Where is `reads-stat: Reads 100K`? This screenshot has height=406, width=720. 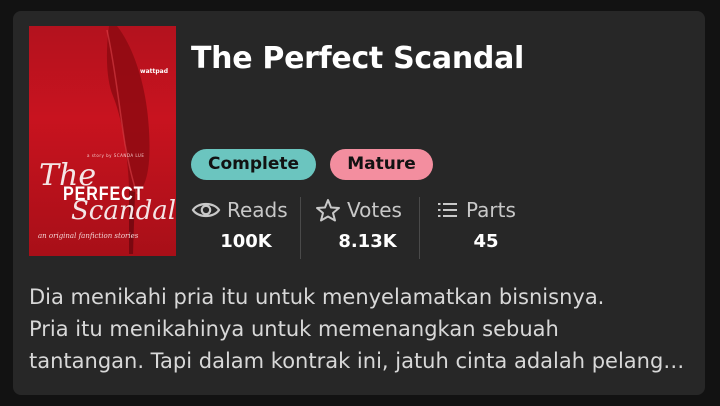 reads-stat: Reads 100K is located at coordinates (246, 227).